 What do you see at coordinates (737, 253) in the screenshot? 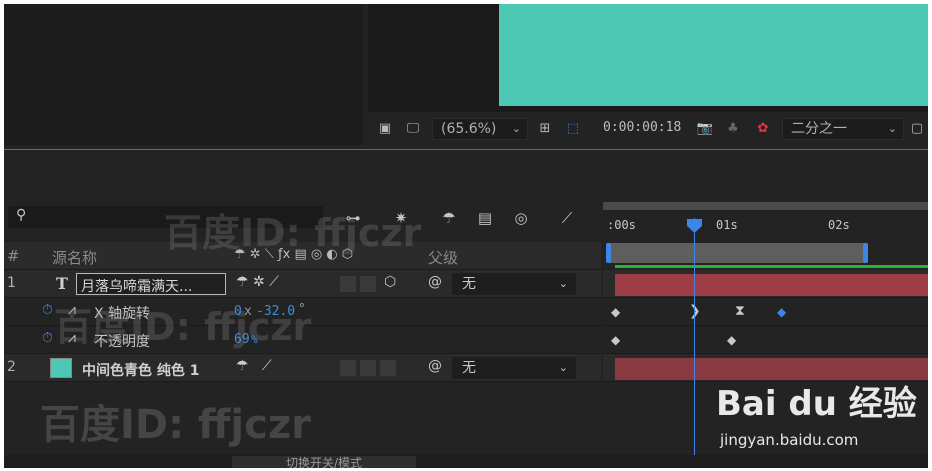
I see `time-navigator-range` at bounding box center [737, 253].